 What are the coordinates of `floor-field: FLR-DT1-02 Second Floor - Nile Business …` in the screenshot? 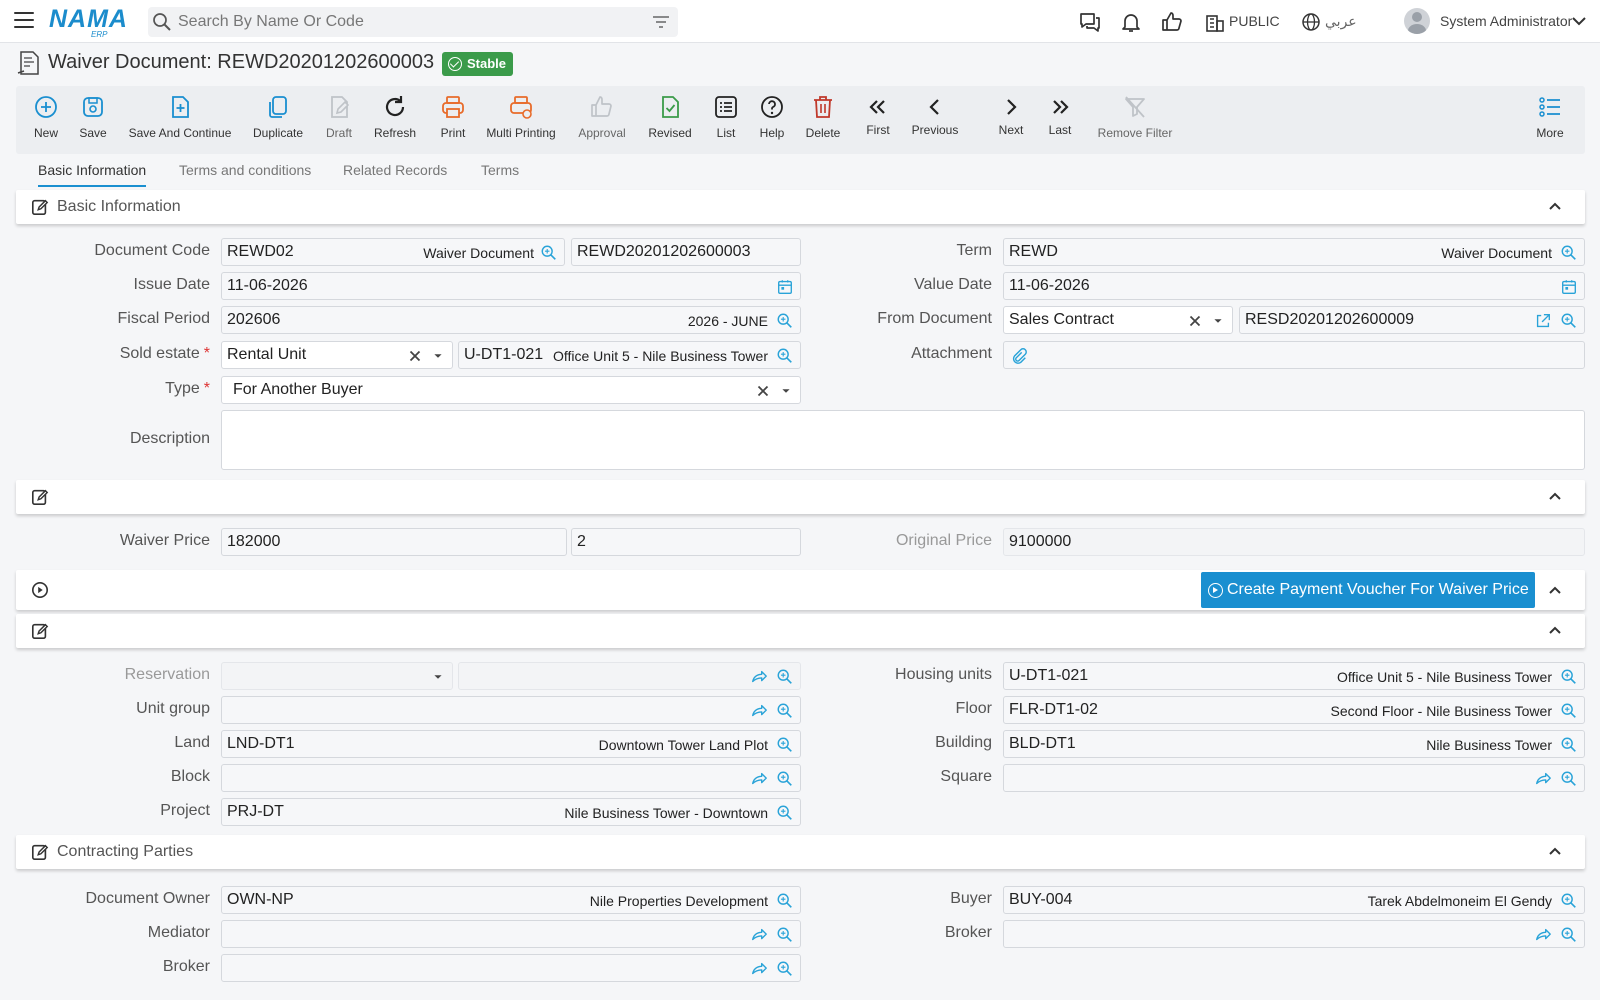 It's located at (1294, 710).